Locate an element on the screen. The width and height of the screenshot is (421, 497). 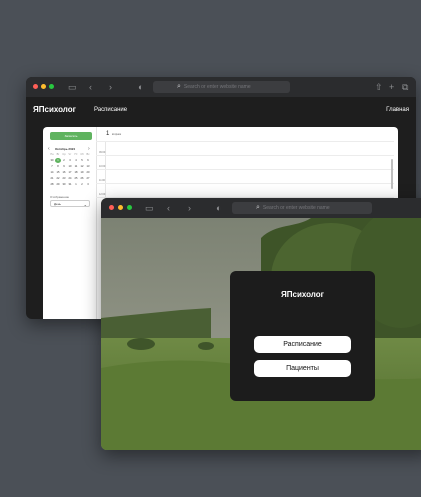
calendar-day: 27 is located at coordinates (88, 178).